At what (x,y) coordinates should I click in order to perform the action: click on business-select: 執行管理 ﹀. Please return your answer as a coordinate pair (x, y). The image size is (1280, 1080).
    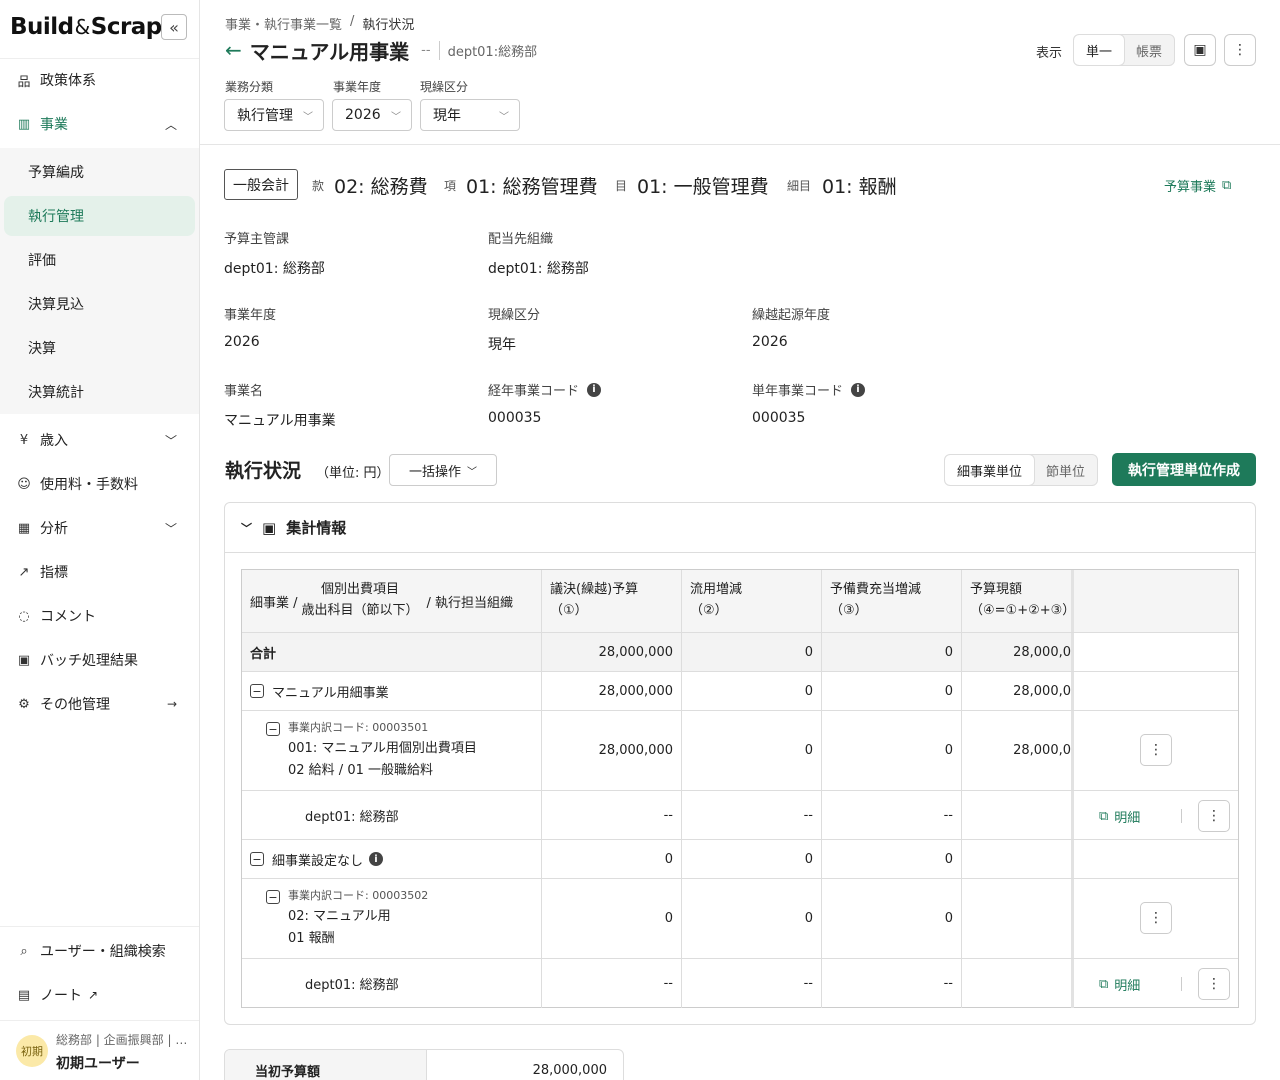
    Looking at the image, I should click on (274, 115).